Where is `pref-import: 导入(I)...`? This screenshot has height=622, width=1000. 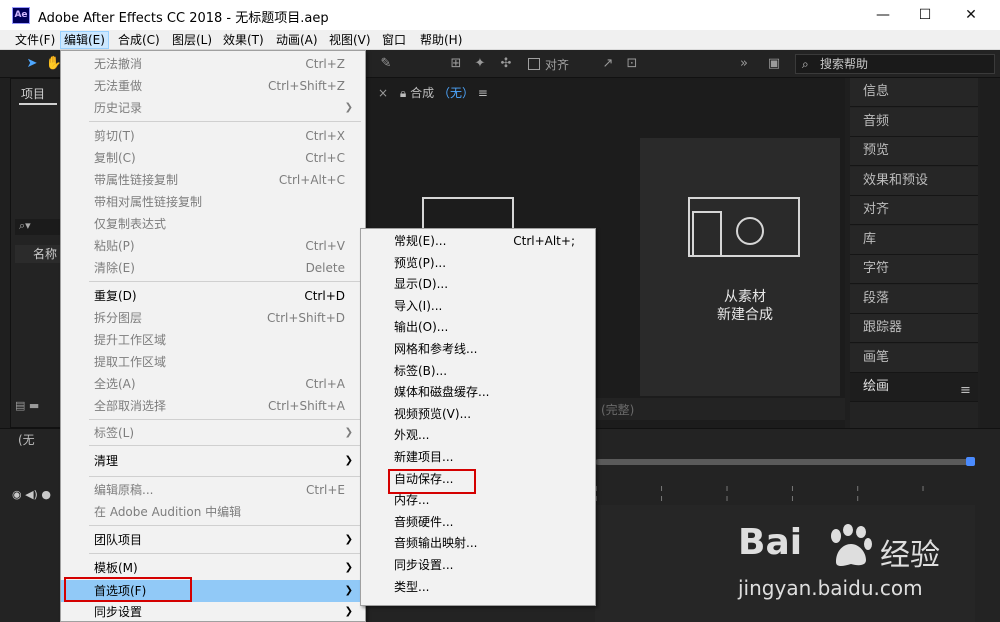 pref-import: 导入(I)... is located at coordinates (478, 307).